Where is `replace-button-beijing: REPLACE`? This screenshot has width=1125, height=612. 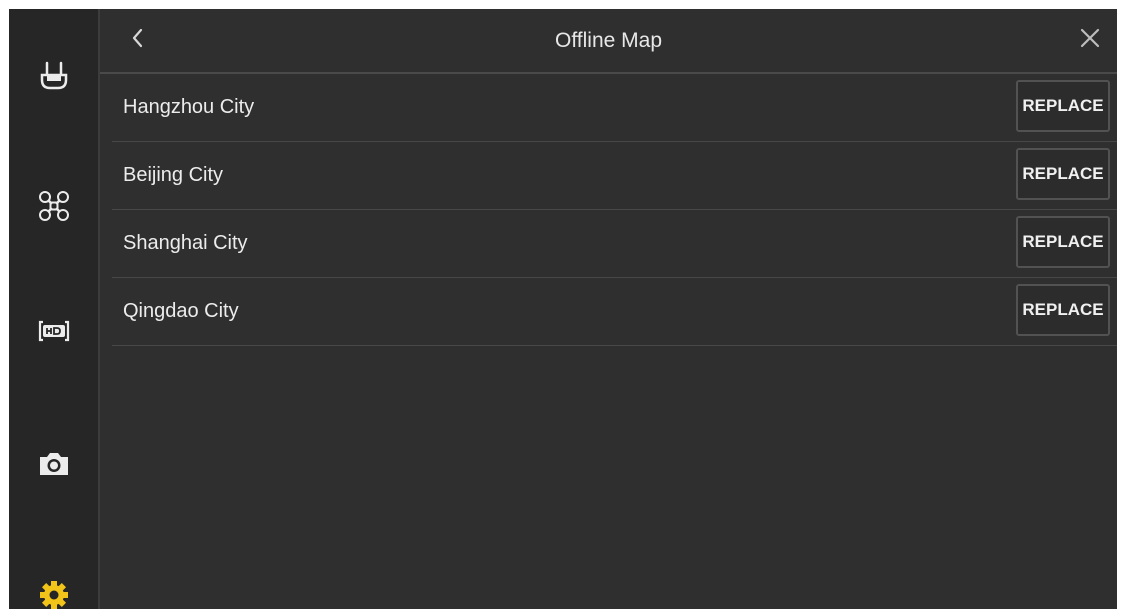
replace-button-beijing: REPLACE is located at coordinates (1063, 174).